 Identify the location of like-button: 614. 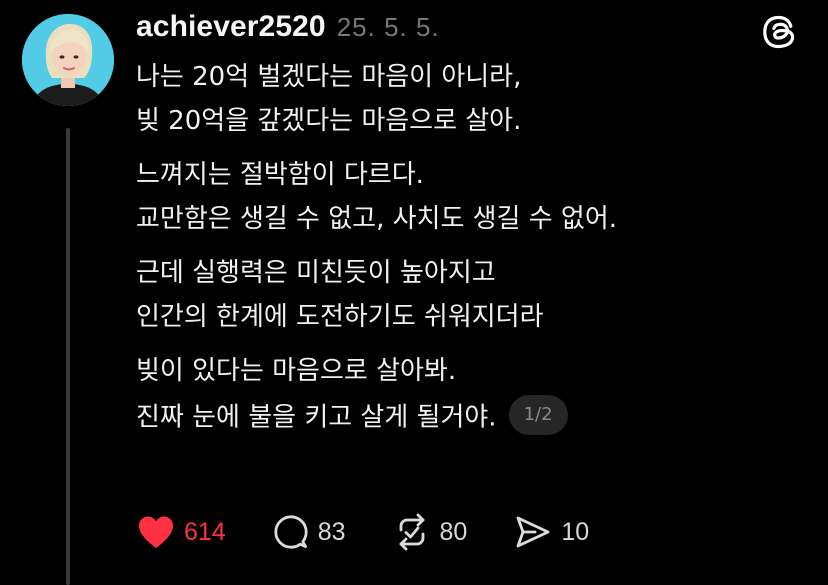
(181, 532).